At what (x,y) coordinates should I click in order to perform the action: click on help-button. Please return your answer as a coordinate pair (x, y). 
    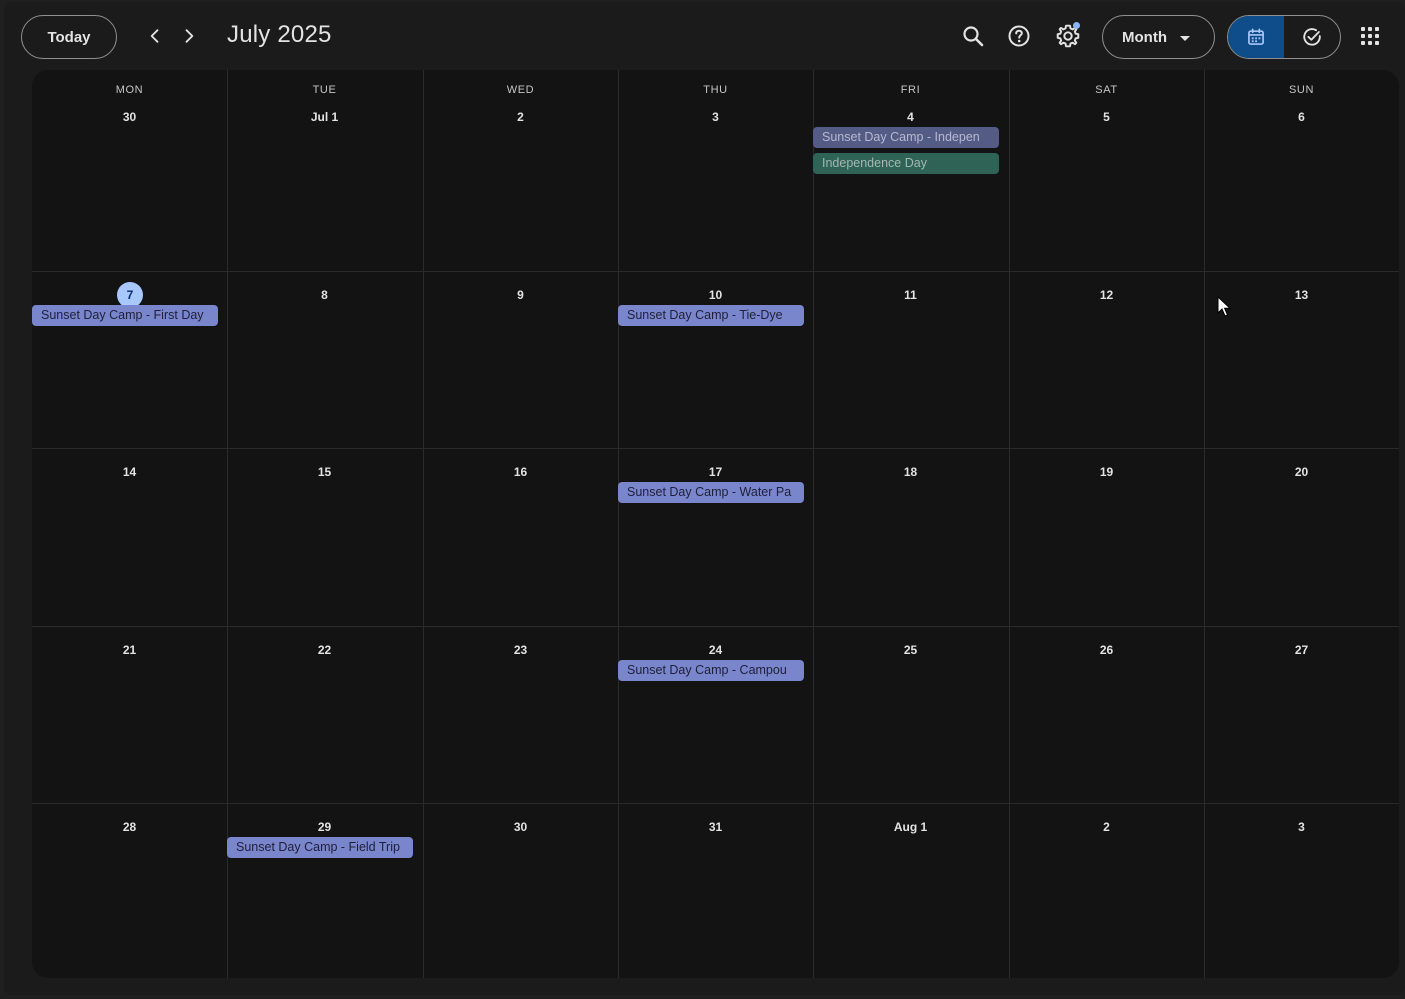
    Looking at the image, I should click on (1019, 36).